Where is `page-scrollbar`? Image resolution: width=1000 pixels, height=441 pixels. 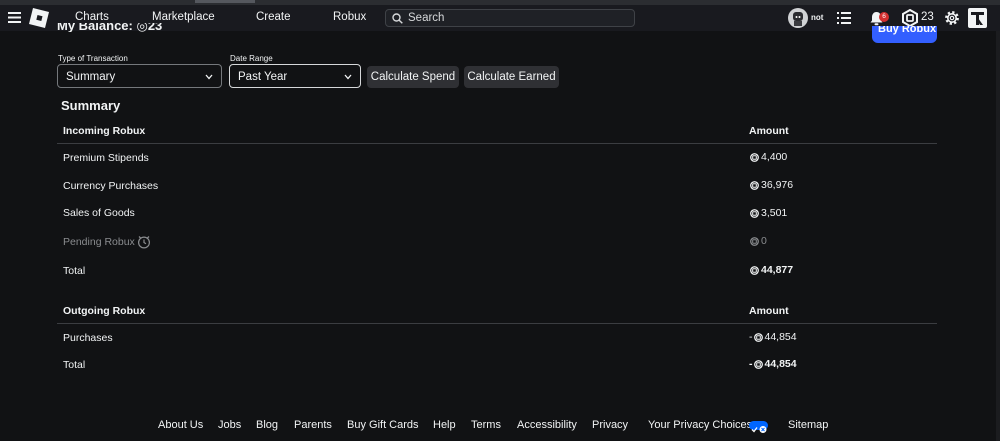
page-scrollbar is located at coordinates (998, 236).